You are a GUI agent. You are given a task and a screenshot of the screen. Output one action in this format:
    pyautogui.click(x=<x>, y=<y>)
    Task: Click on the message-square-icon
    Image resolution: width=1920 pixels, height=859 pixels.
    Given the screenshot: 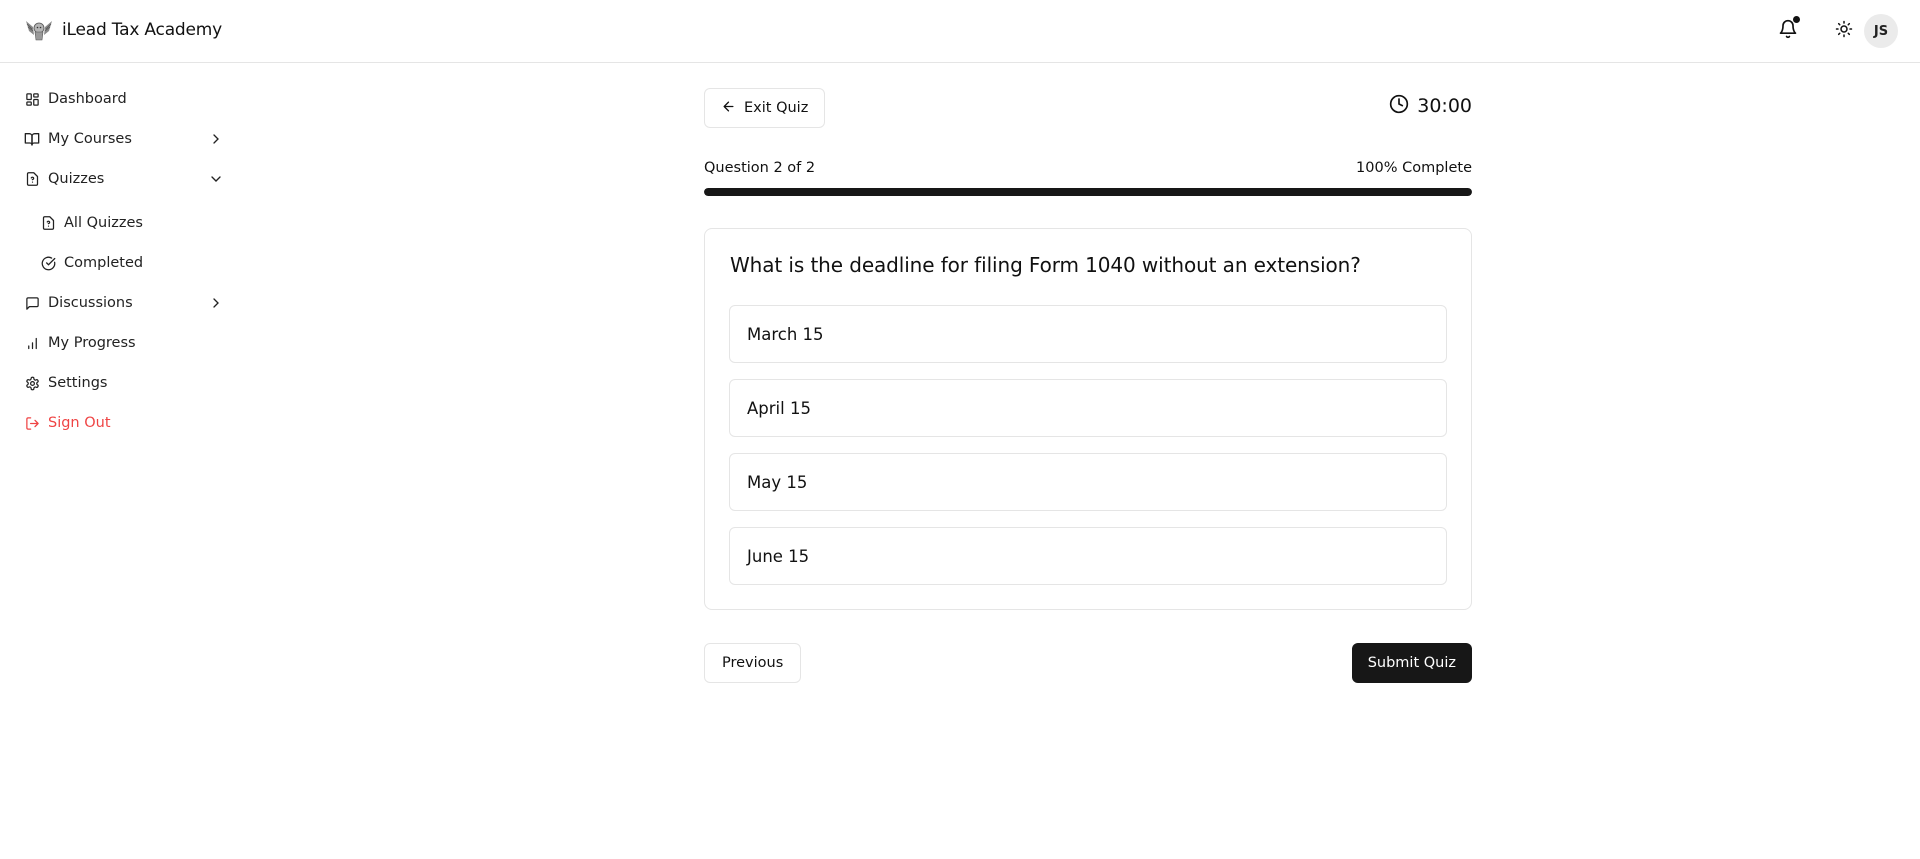 What is the action you would take?
    pyautogui.click(x=32, y=303)
    